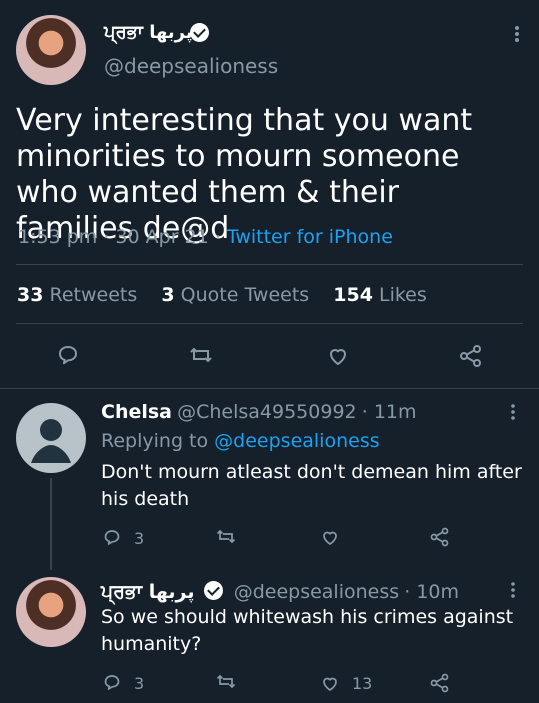  What do you see at coordinates (30, 295) in the screenshot?
I see `retweets-count: 33` at bounding box center [30, 295].